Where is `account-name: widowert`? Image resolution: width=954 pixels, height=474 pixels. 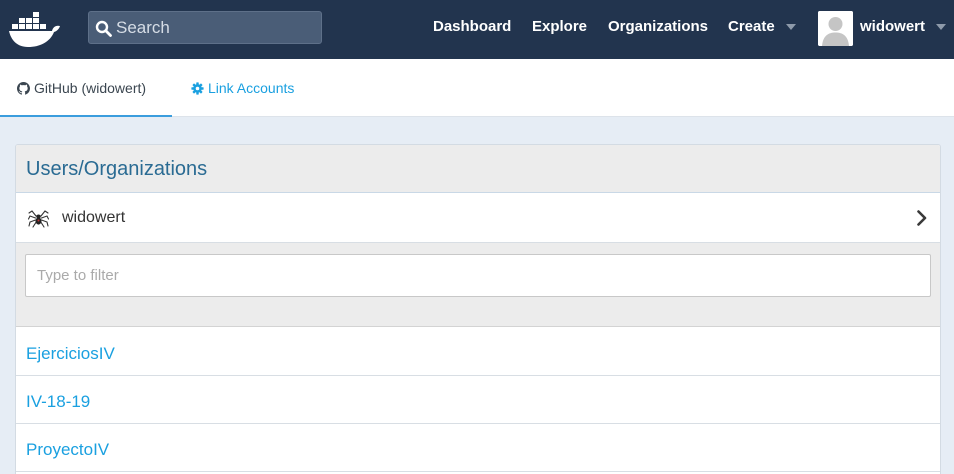 account-name: widowert is located at coordinates (94, 217).